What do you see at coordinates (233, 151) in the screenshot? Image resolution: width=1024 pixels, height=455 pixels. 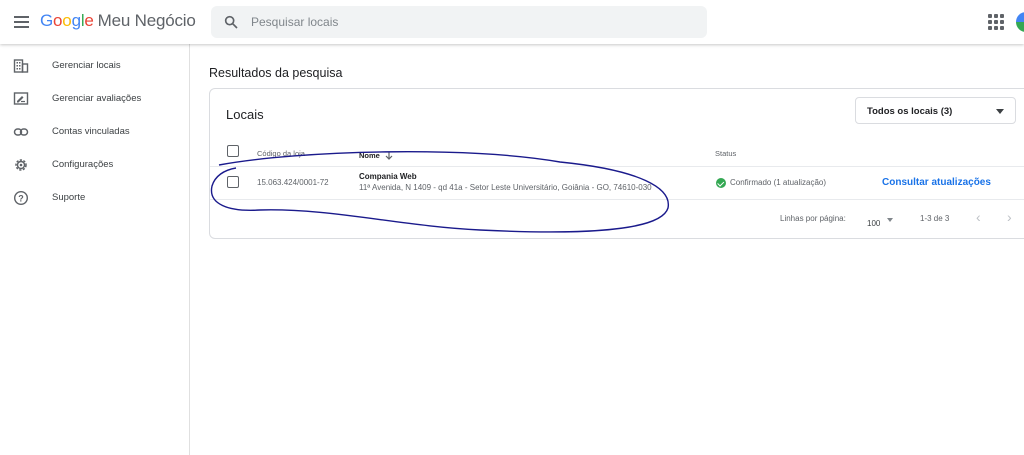 I see `select-all-checkbox` at bounding box center [233, 151].